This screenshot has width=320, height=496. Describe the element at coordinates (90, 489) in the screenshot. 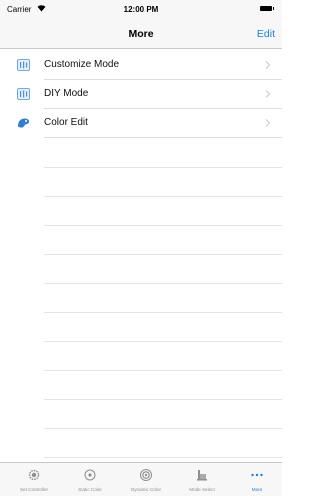

I see `tab-label: Static Color` at that location.